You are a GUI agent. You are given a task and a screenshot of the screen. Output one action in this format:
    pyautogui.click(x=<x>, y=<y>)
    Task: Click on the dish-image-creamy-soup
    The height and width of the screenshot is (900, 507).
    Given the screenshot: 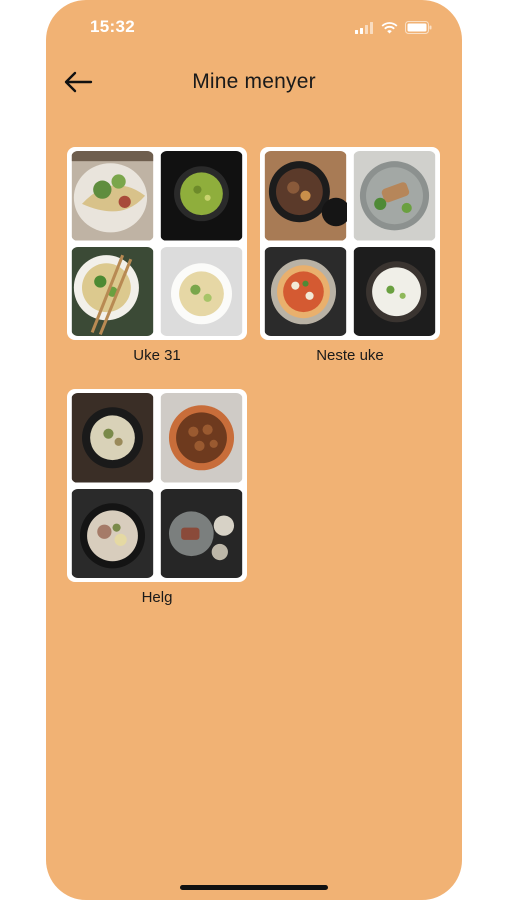 What is the action you would take?
    pyautogui.click(x=394, y=291)
    